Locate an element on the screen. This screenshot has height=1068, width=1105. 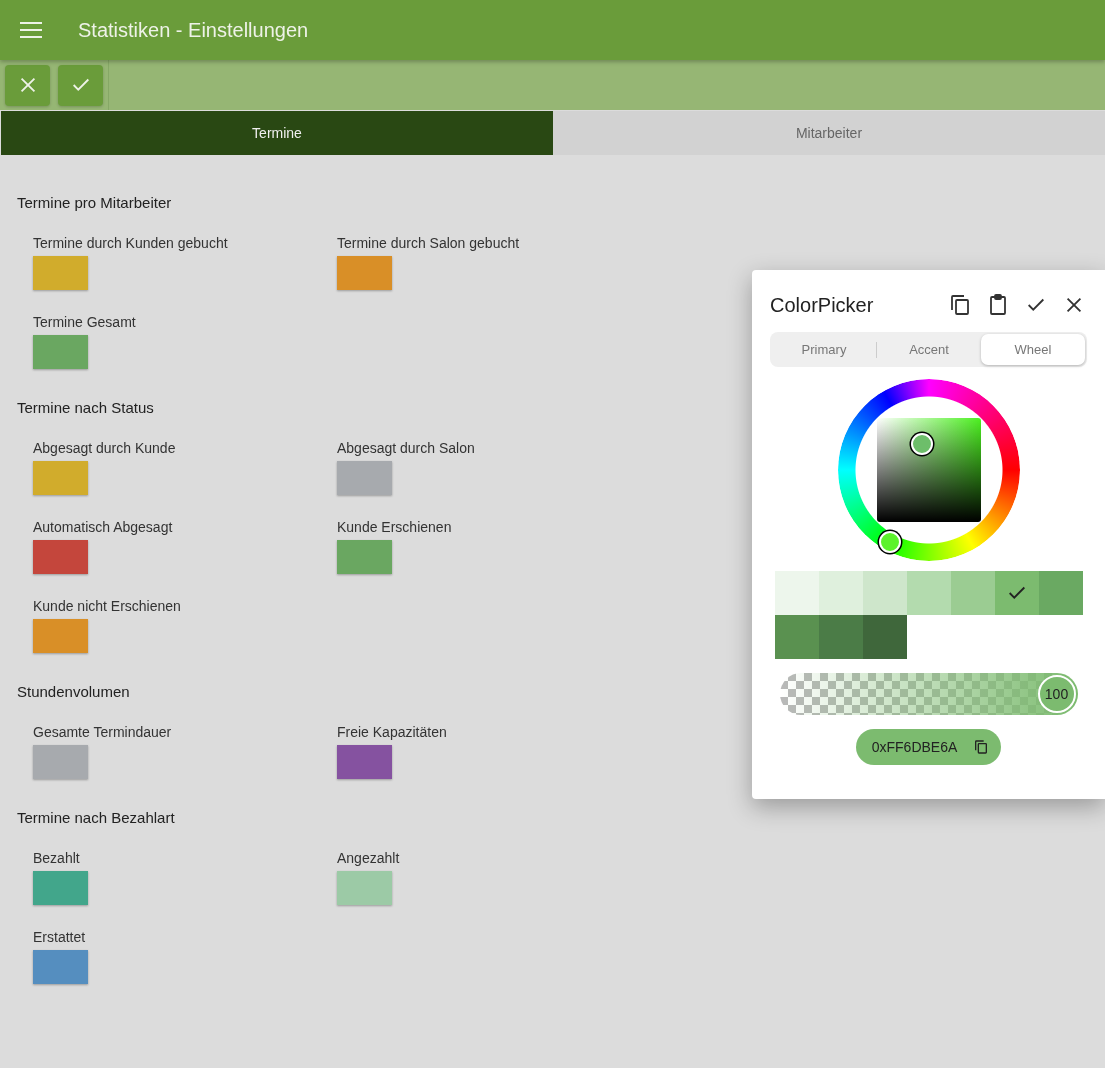
color-label: Termine Gesamt is located at coordinates (84, 322).